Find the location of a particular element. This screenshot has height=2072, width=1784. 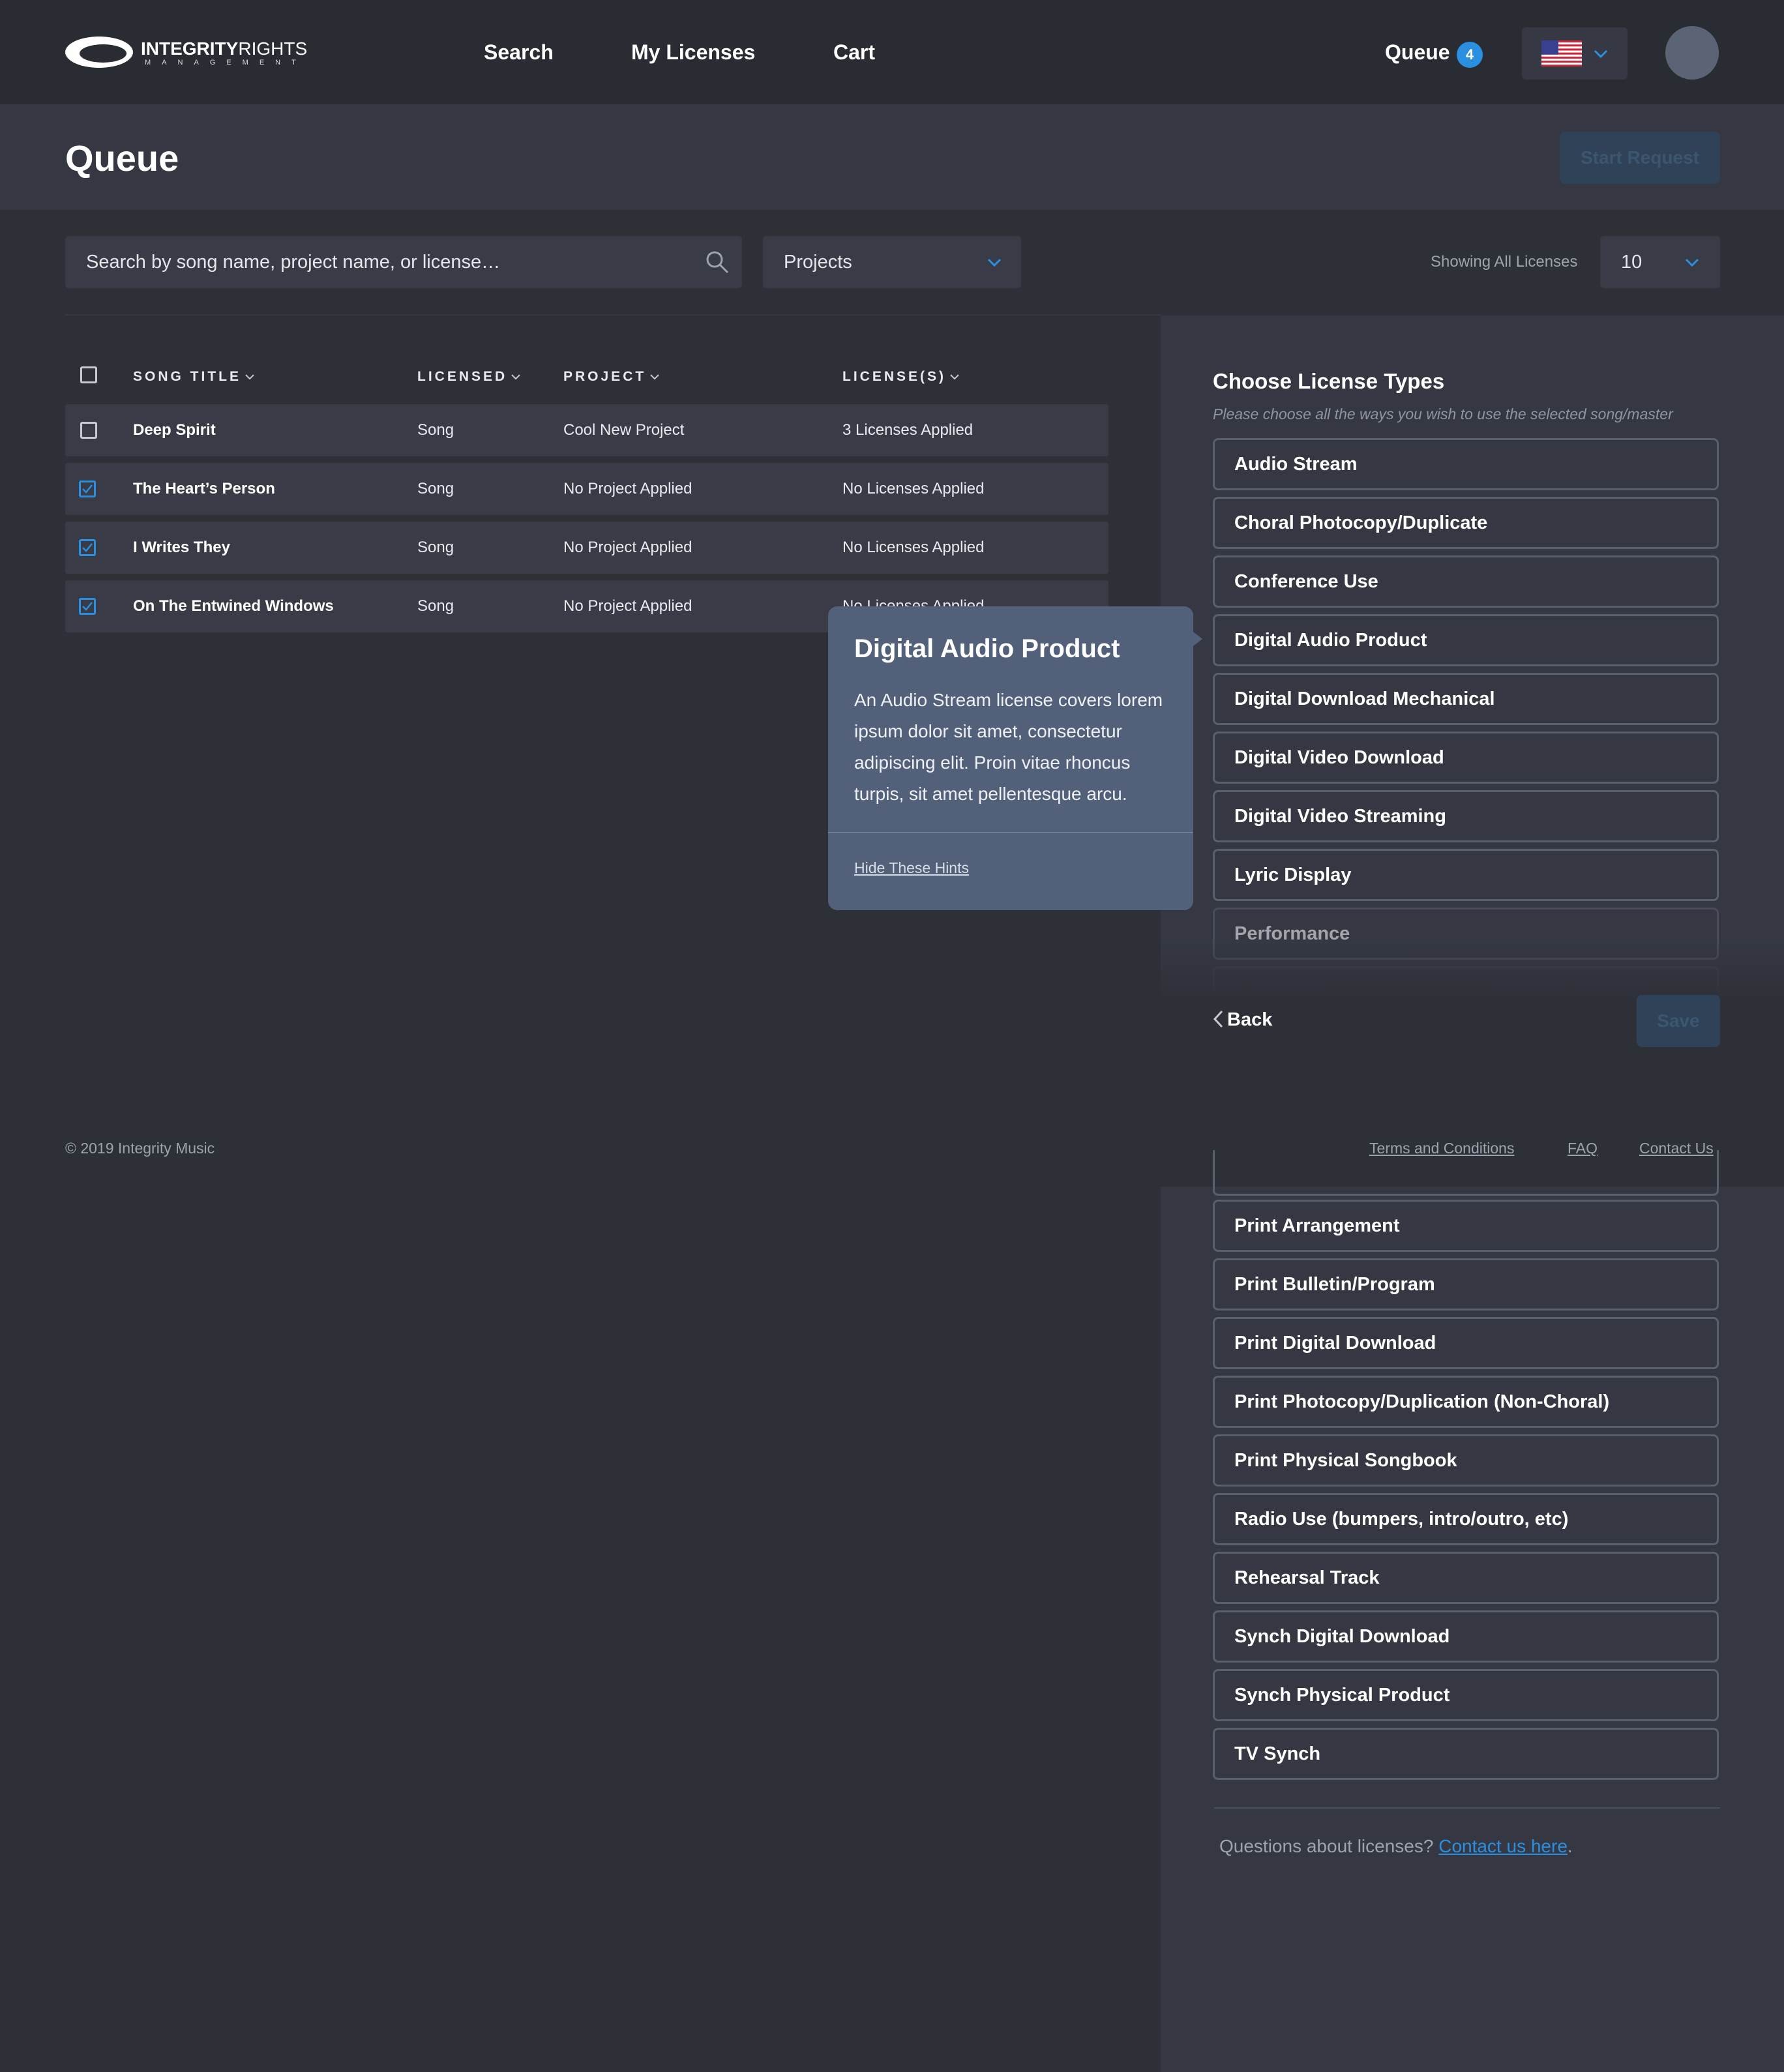

license-option-label: Print Digital Download is located at coordinates (1335, 1343).